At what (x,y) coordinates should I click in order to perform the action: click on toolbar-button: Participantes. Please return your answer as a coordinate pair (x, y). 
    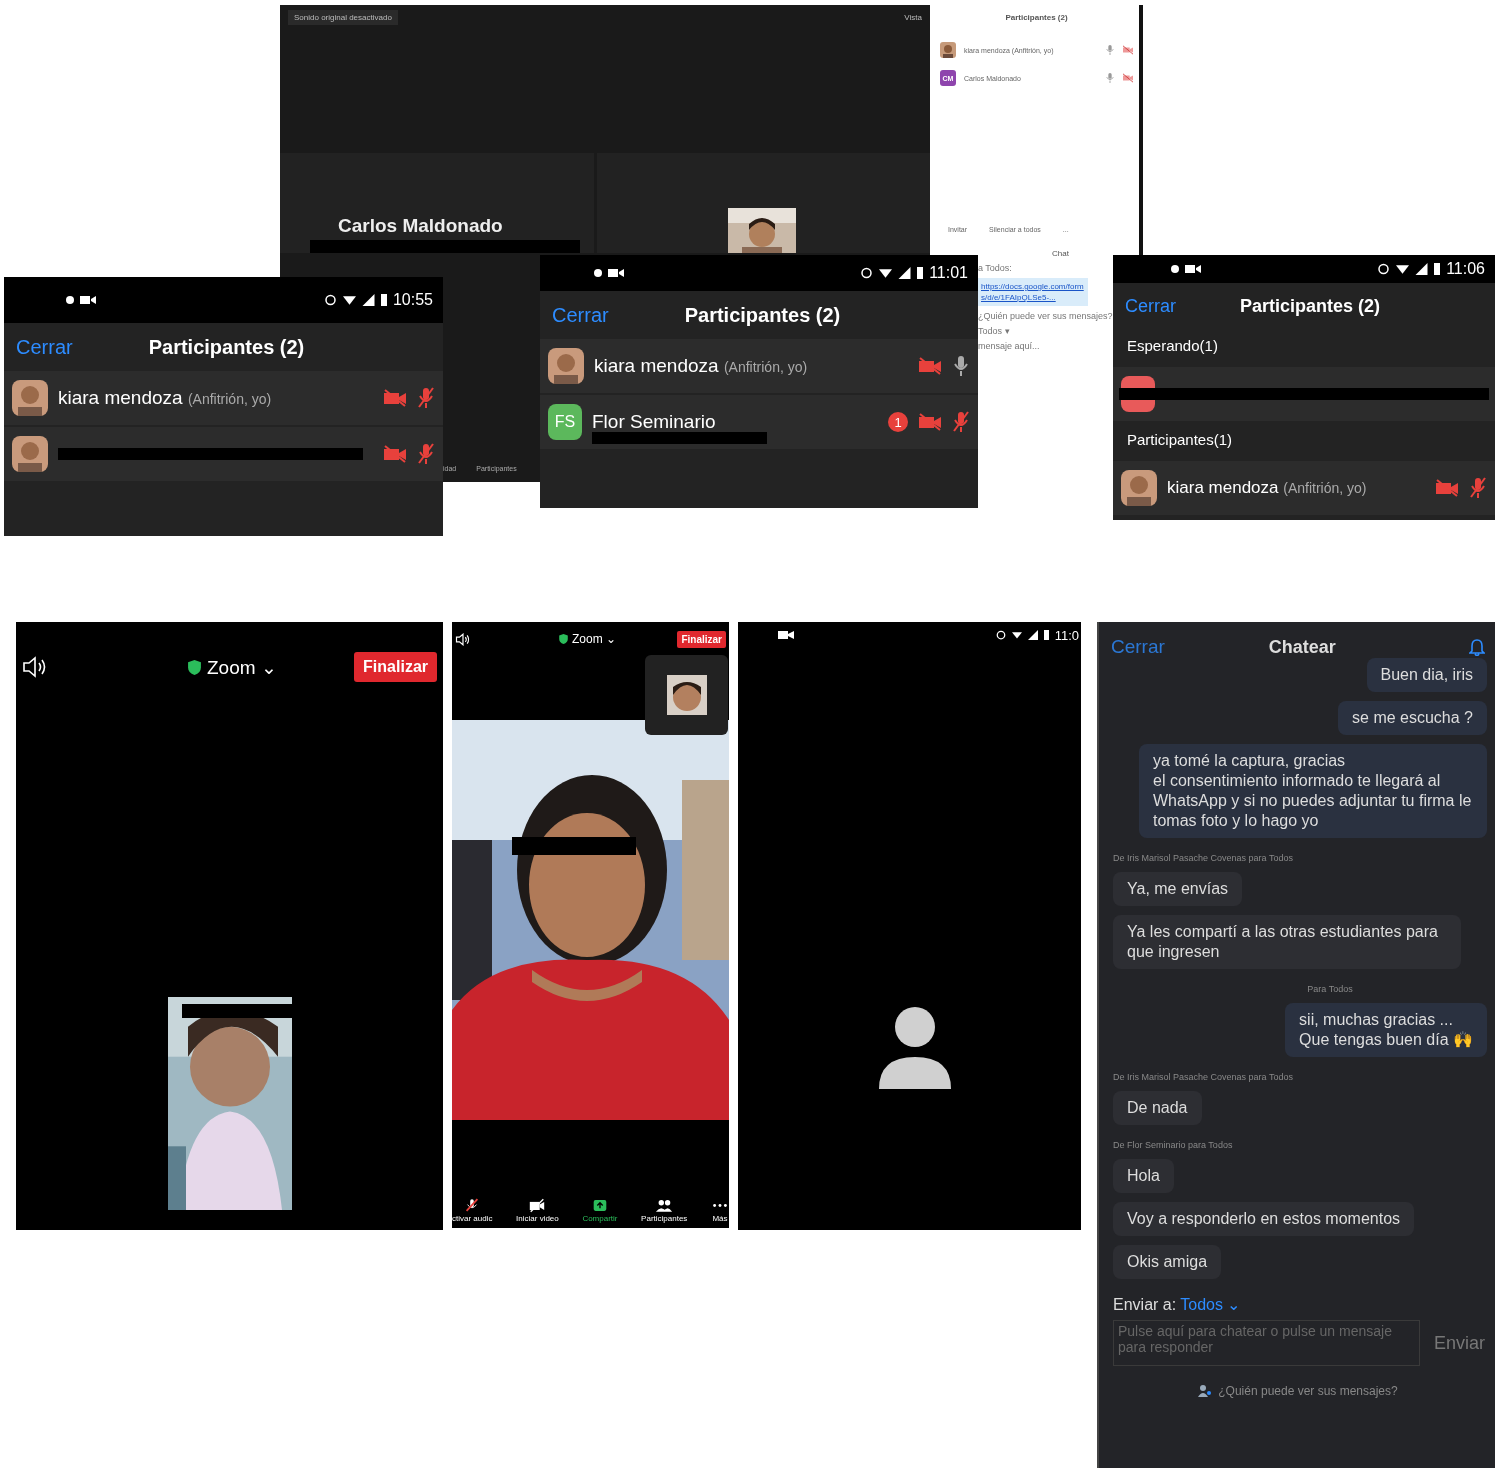
    Looking at the image, I should click on (664, 1213).